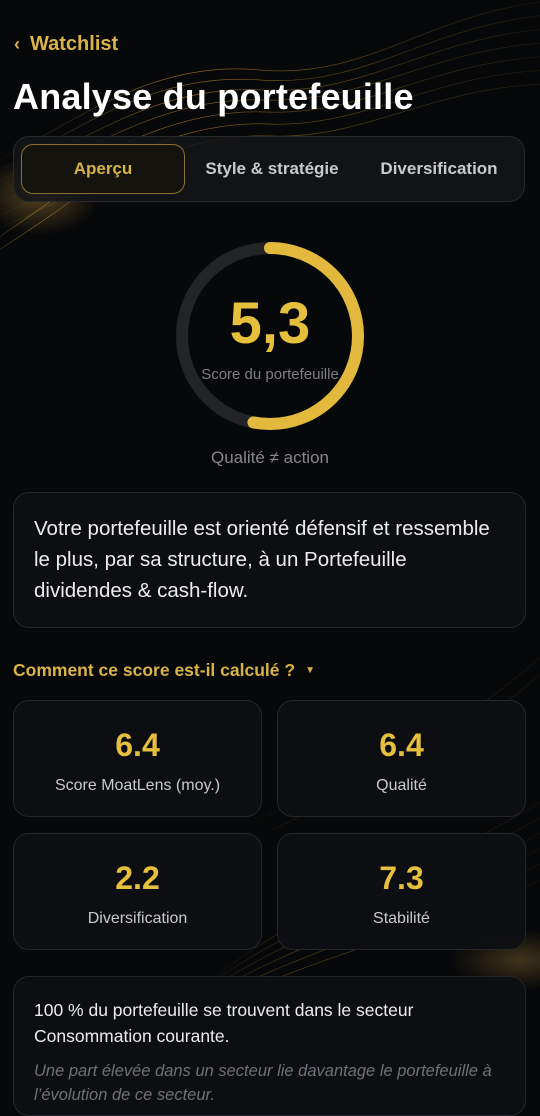  Describe the element at coordinates (310, 670) in the screenshot. I see `caret-down-icon: ▼` at that location.